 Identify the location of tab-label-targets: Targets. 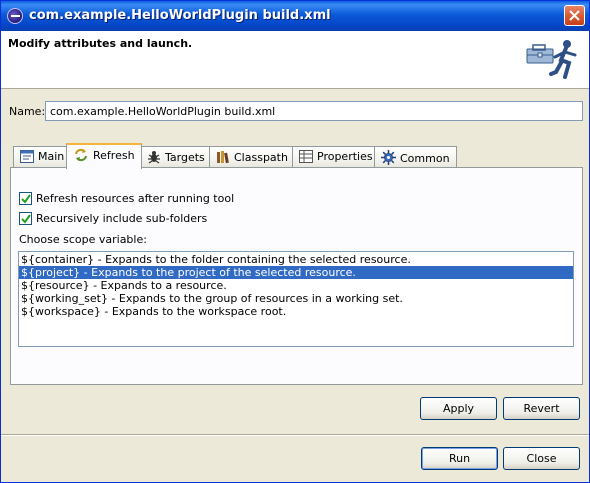
(185, 157).